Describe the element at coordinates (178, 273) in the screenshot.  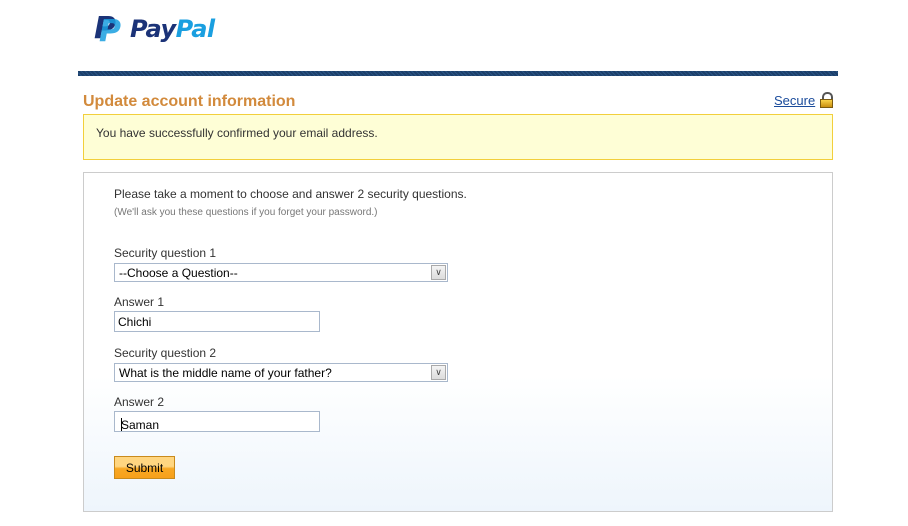
I see `question1-value: --Choose a Question--` at that location.